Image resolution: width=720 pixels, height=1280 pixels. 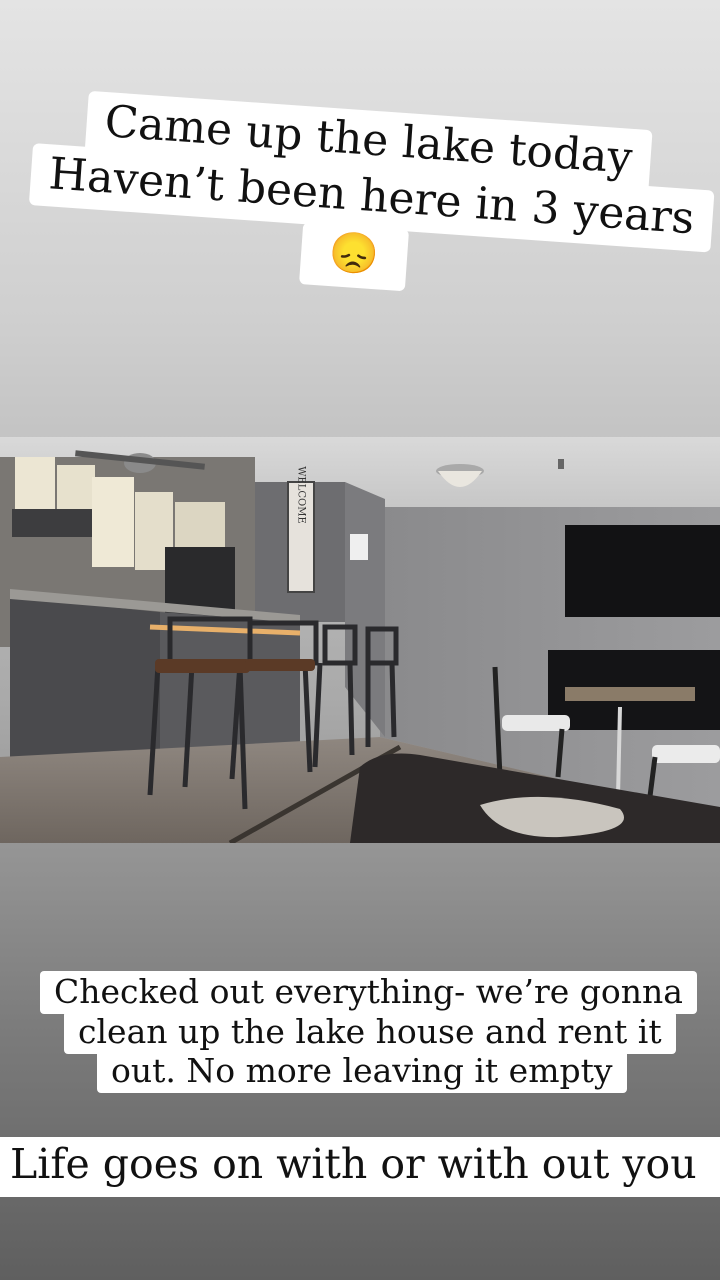 I want to click on disappointed-face-emoji: 😞, so click(x=353, y=257).